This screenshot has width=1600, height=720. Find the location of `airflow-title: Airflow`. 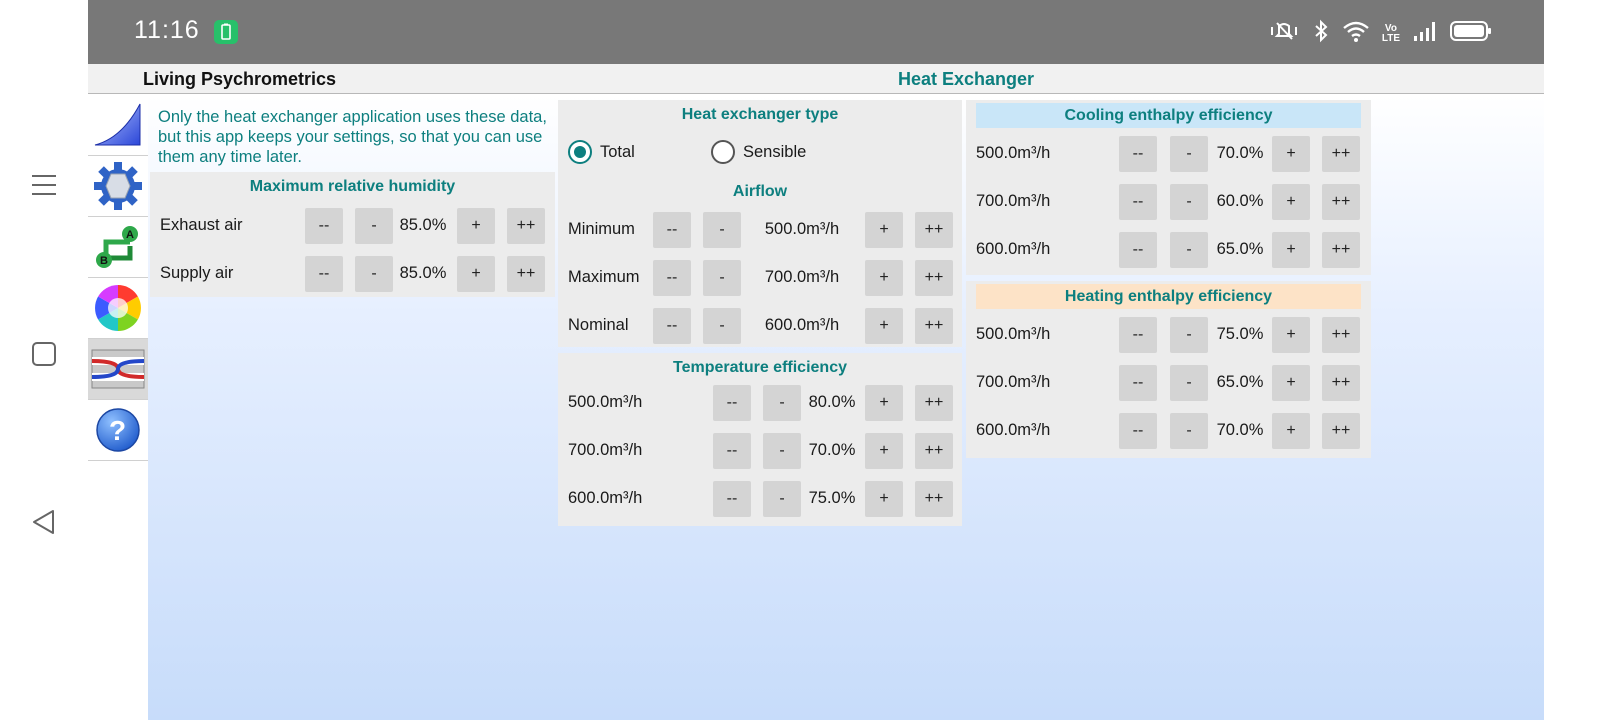

airflow-title: Airflow is located at coordinates (760, 191).